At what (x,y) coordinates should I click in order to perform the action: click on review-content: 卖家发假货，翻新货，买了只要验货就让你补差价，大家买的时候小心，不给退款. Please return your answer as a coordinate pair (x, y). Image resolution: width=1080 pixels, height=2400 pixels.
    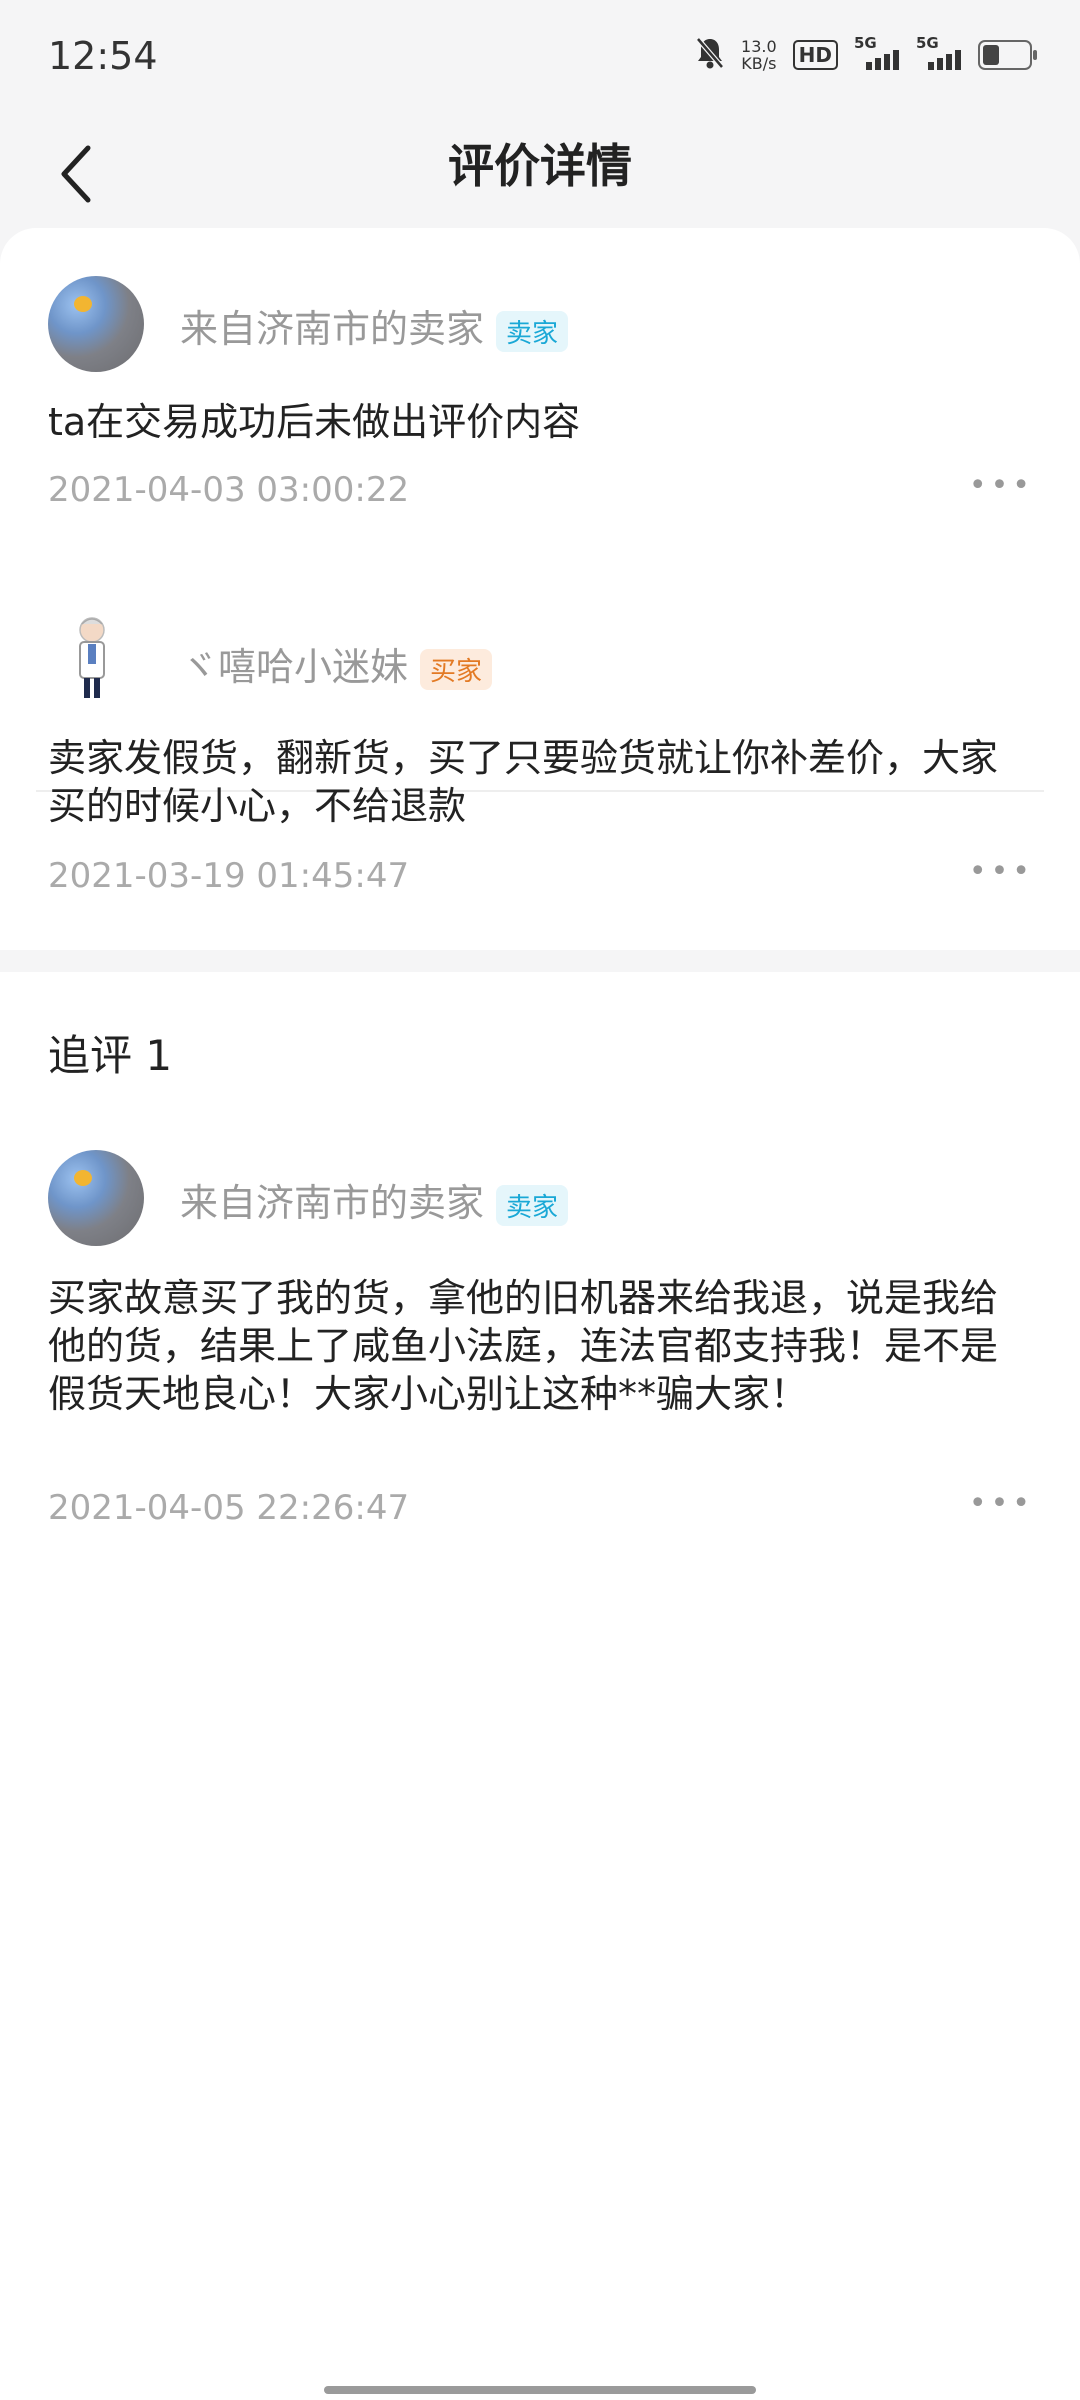
    Looking at the image, I should click on (523, 782).